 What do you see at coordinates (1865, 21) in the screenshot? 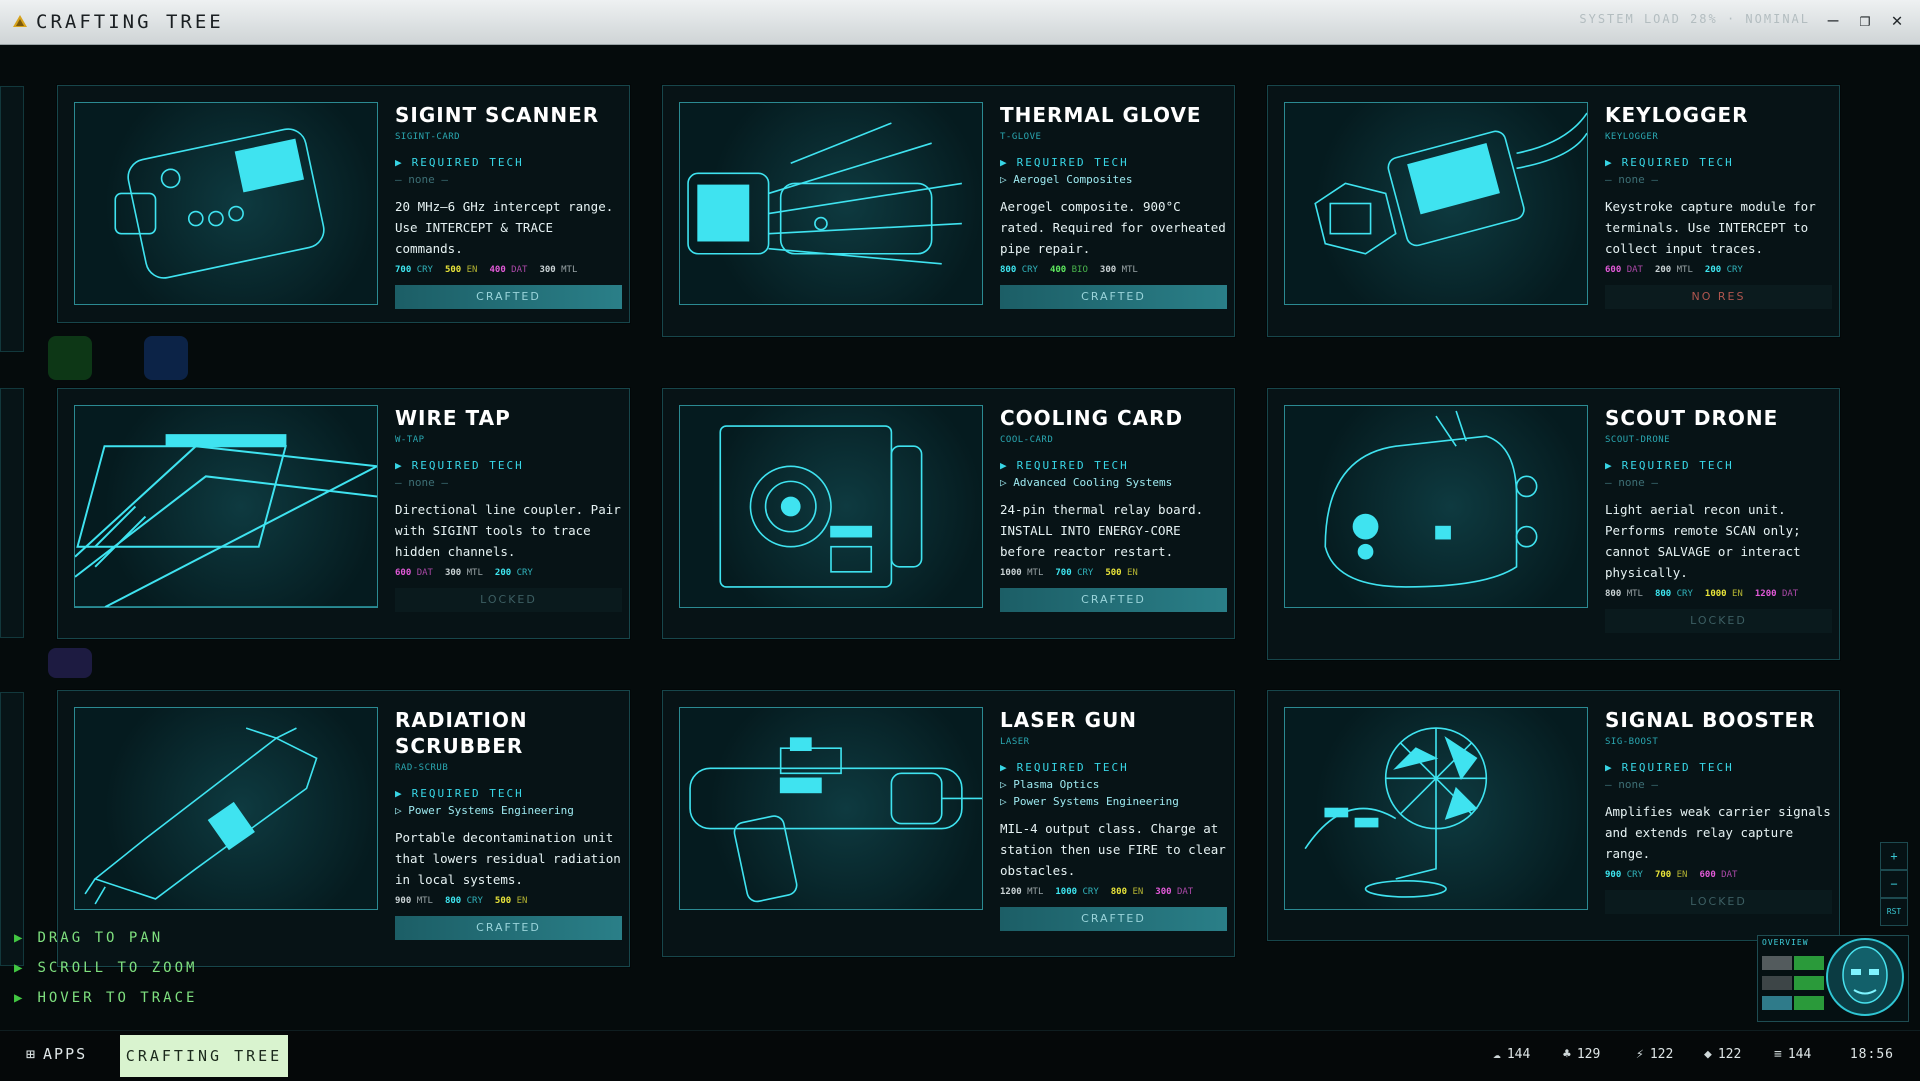
I see `maximize-button: ❐` at bounding box center [1865, 21].